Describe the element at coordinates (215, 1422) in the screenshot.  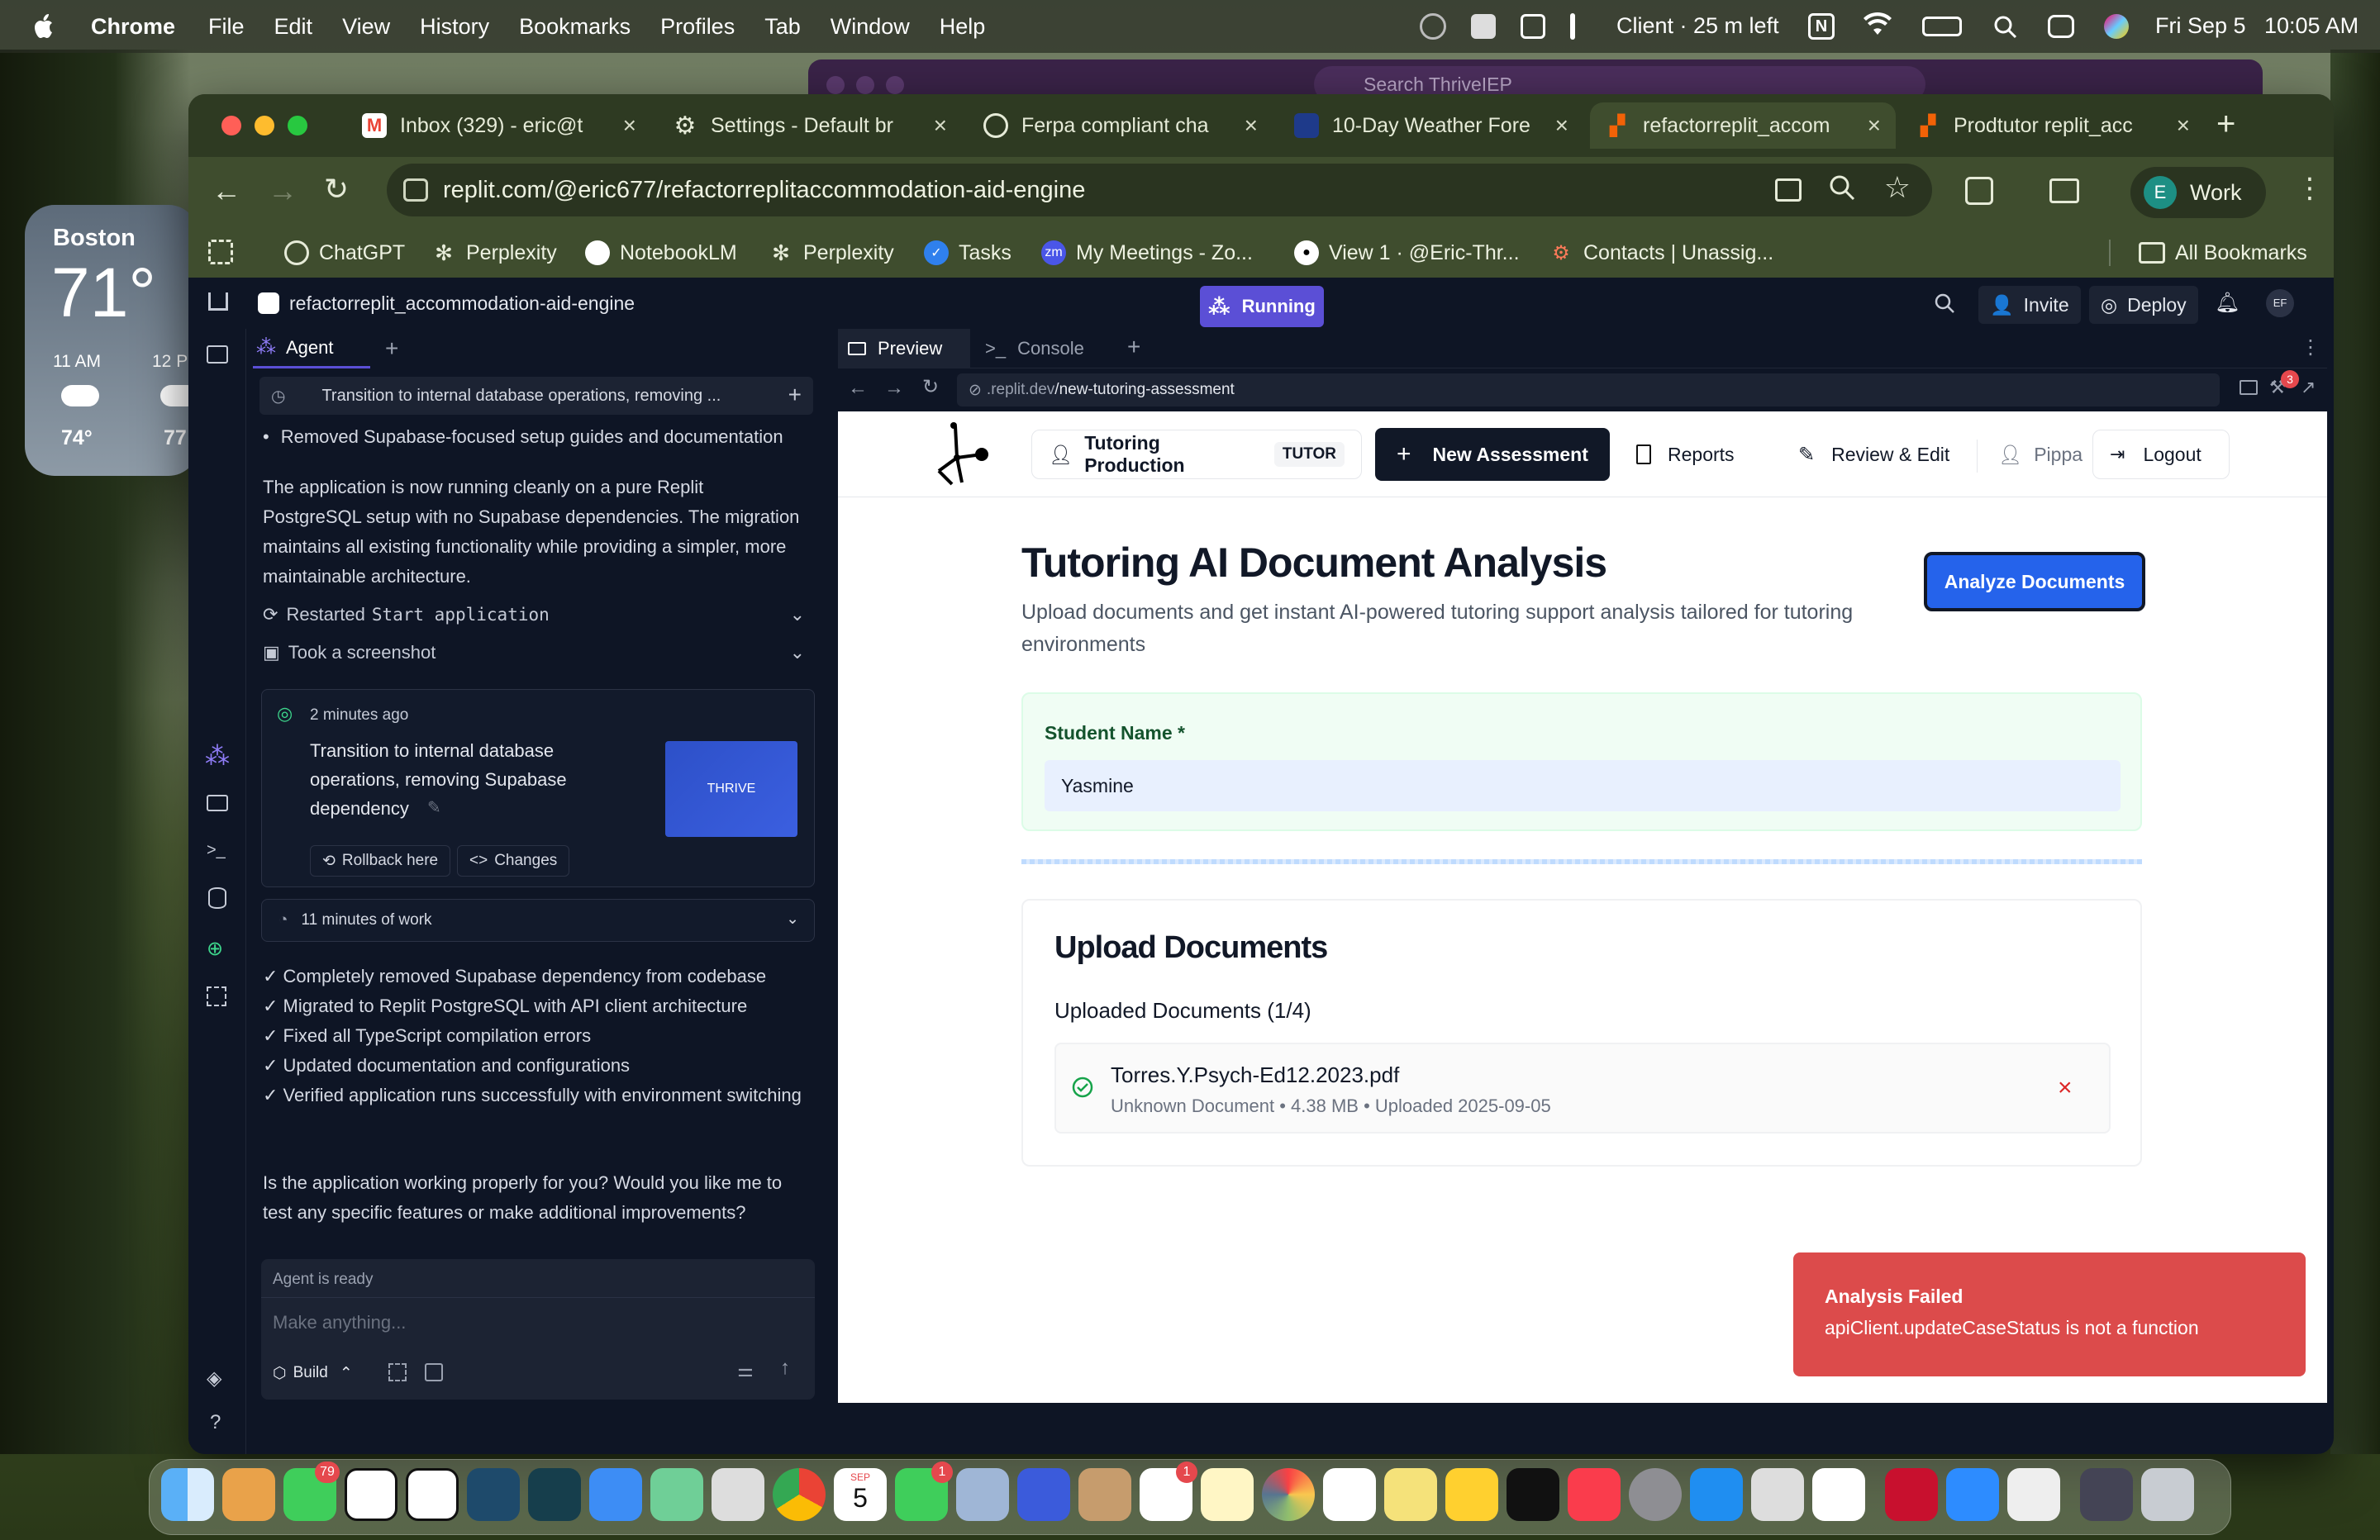
I see `help-icon: ?` at that location.